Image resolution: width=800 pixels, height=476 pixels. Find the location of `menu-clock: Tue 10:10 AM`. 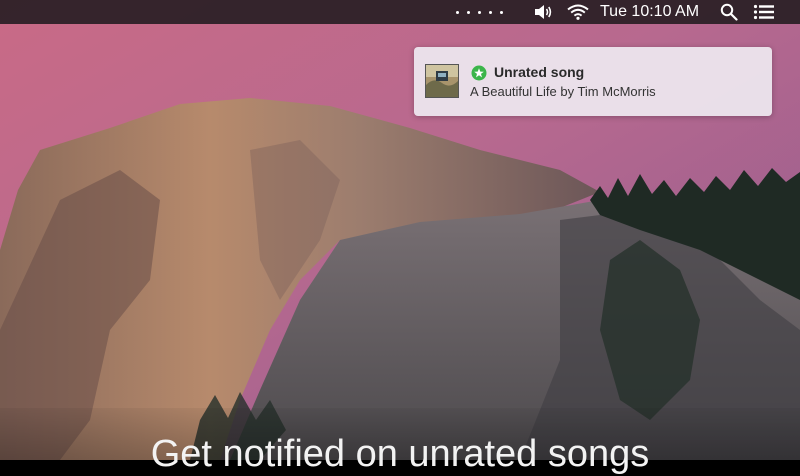

menu-clock: Tue 10:10 AM is located at coordinates (649, 12).